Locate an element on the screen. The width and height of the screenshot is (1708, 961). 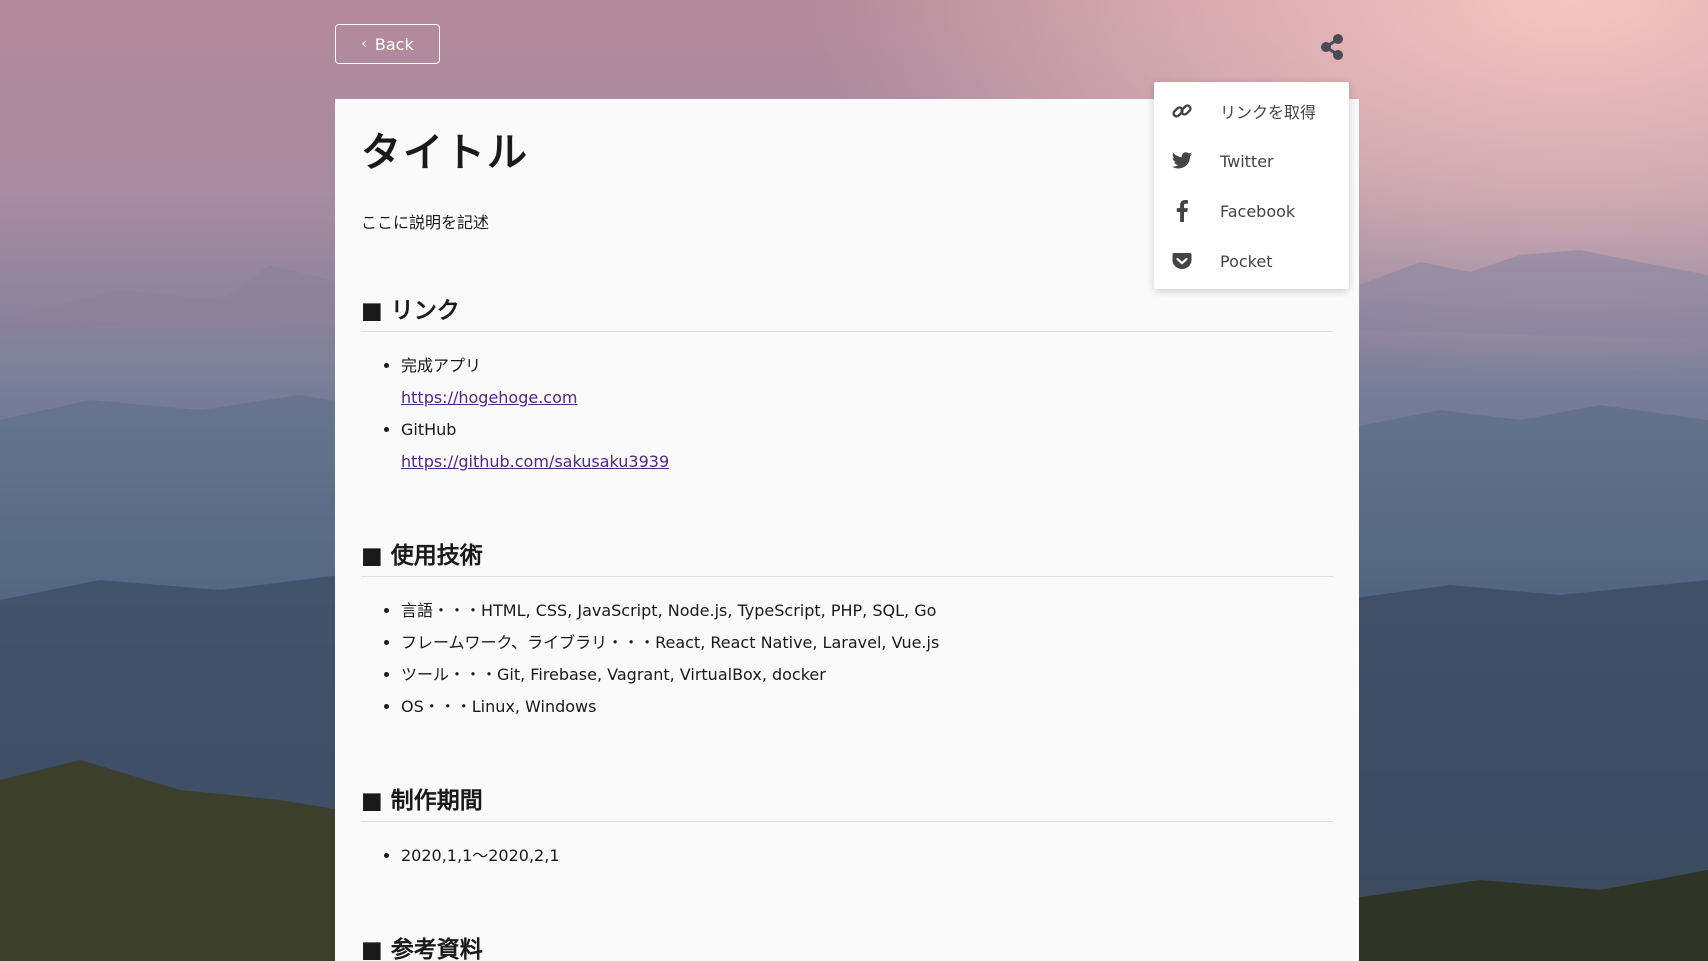
menu-item-label: Twitter is located at coordinates (1247, 161).